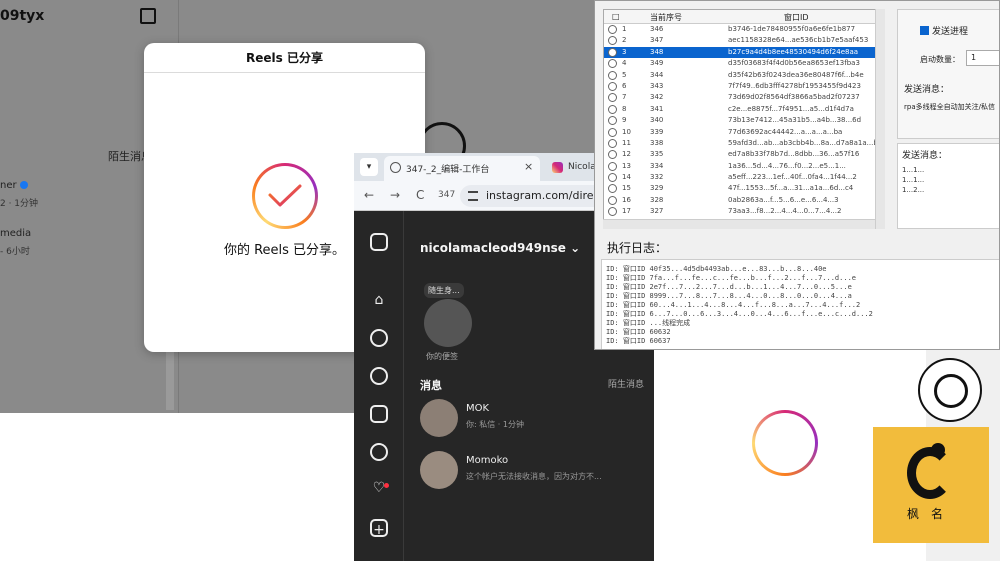 This screenshot has width=1000, height=561. Describe the element at coordinates (462, 168) in the screenshot. I see `tab-editor: 347-_2_编辑-工作台 ×` at that location.